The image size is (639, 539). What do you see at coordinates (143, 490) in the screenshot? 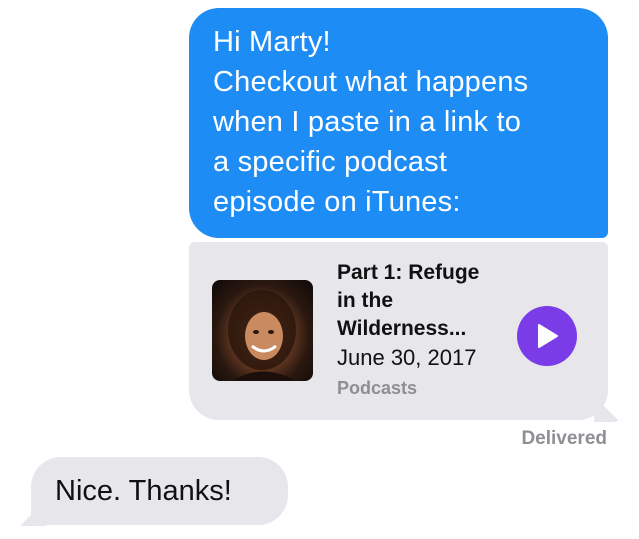
I see `incoming-message-text: Nice. Thanks!` at bounding box center [143, 490].